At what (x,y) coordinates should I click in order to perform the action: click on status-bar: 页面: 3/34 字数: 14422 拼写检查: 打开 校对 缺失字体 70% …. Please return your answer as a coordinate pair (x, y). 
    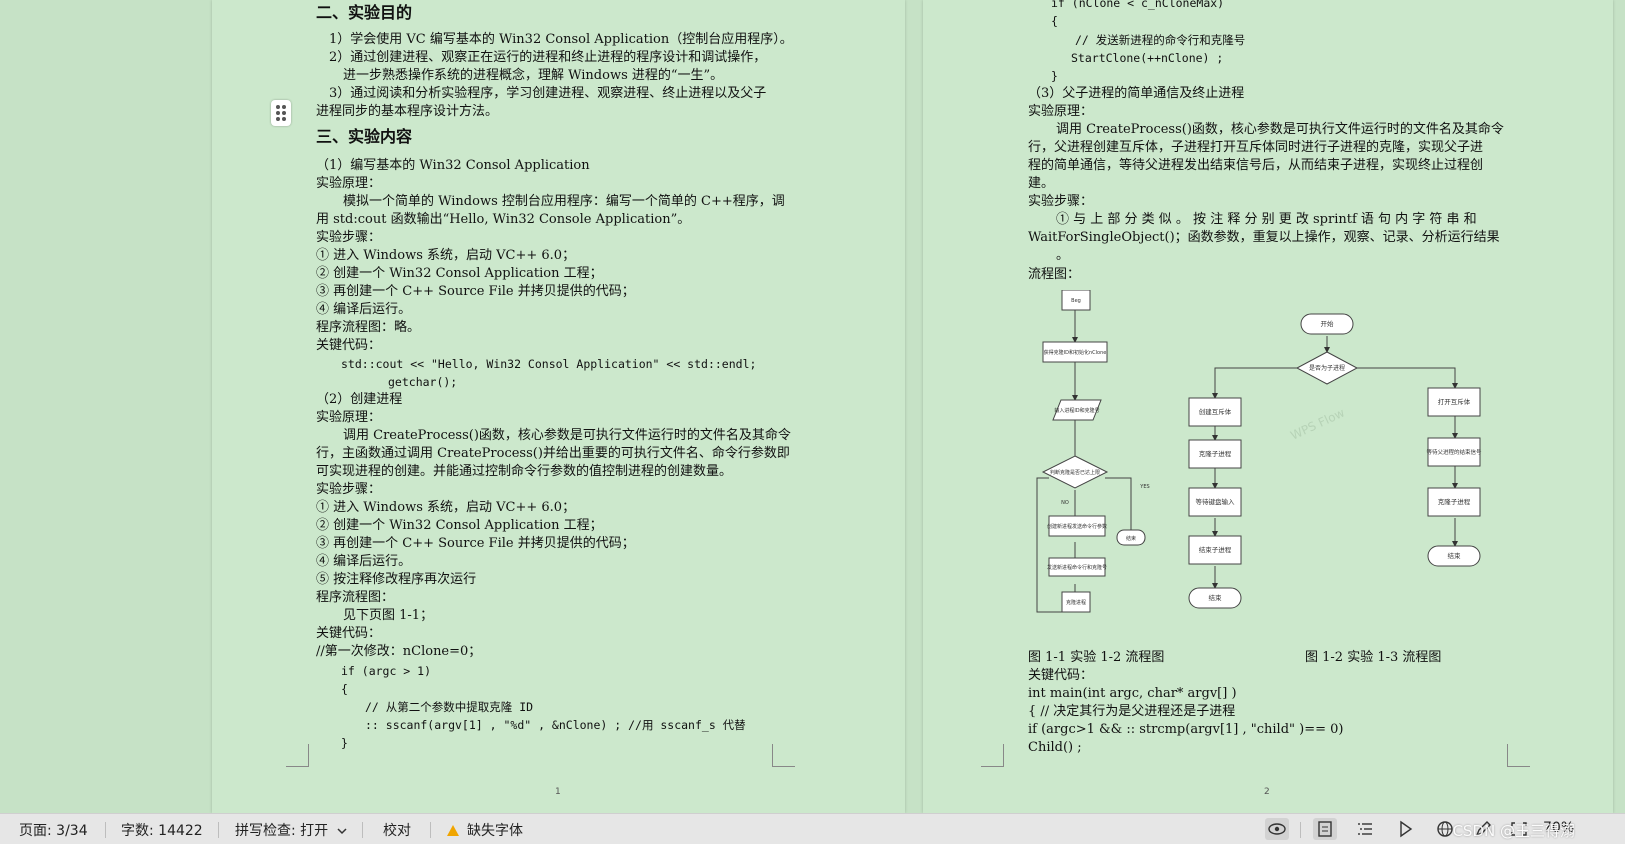
    Looking at the image, I should click on (812, 828).